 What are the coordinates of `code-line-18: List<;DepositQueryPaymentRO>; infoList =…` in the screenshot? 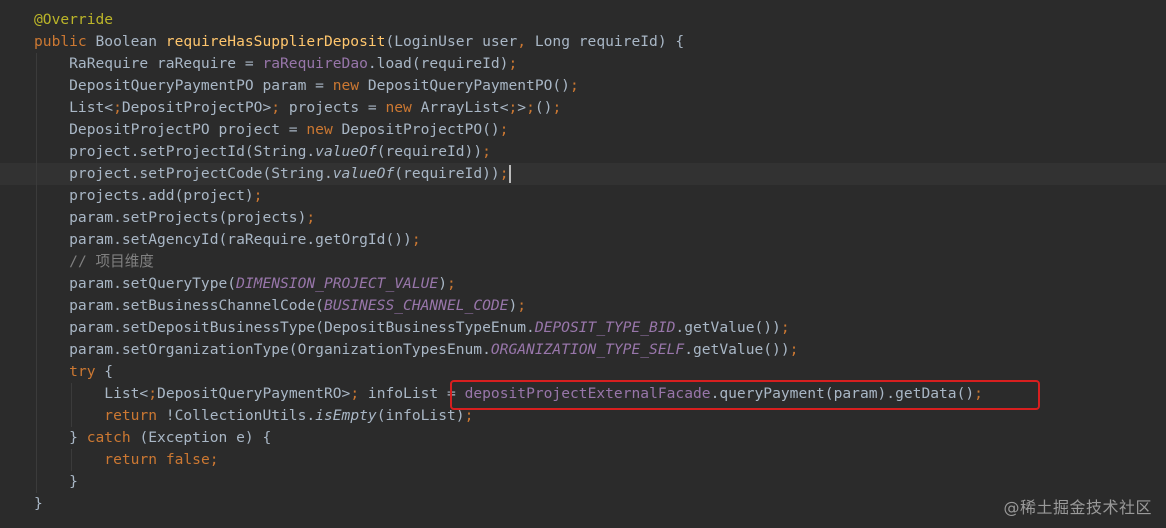 It's located at (583, 394).